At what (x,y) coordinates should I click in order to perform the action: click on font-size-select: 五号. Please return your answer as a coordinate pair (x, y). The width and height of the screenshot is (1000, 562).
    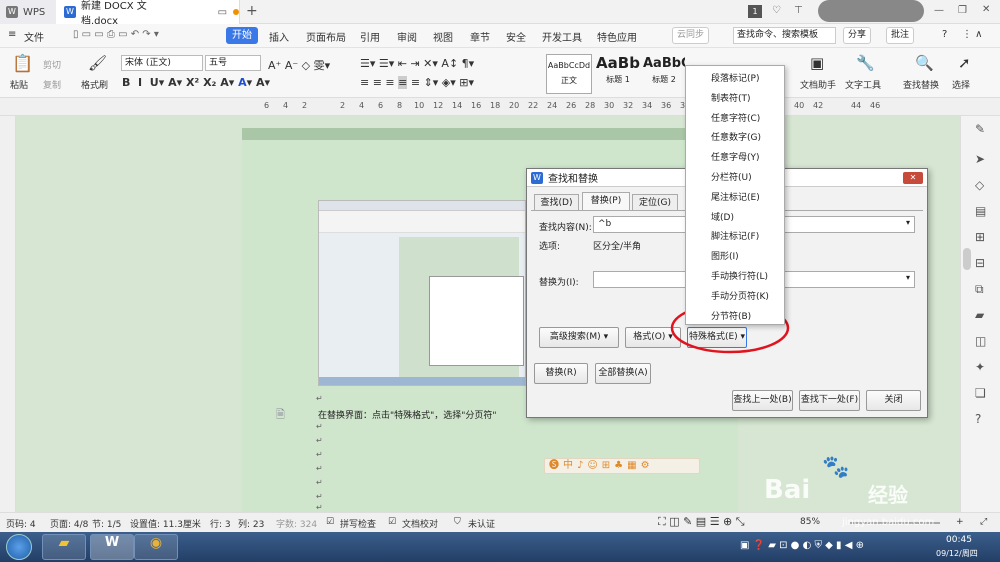
    Looking at the image, I should click on (233, 63).